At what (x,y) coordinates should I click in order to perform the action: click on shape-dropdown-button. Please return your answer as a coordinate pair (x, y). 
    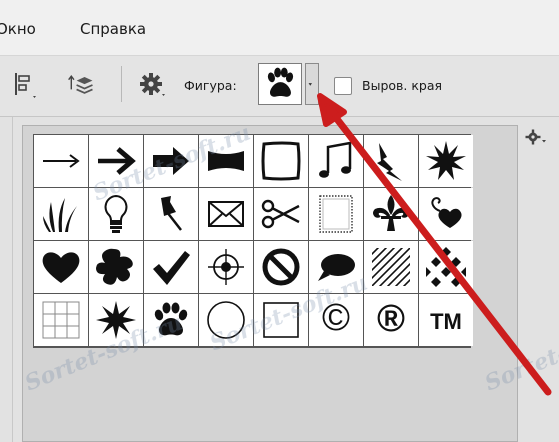
    Looking at the image, I should click on (312, 84).